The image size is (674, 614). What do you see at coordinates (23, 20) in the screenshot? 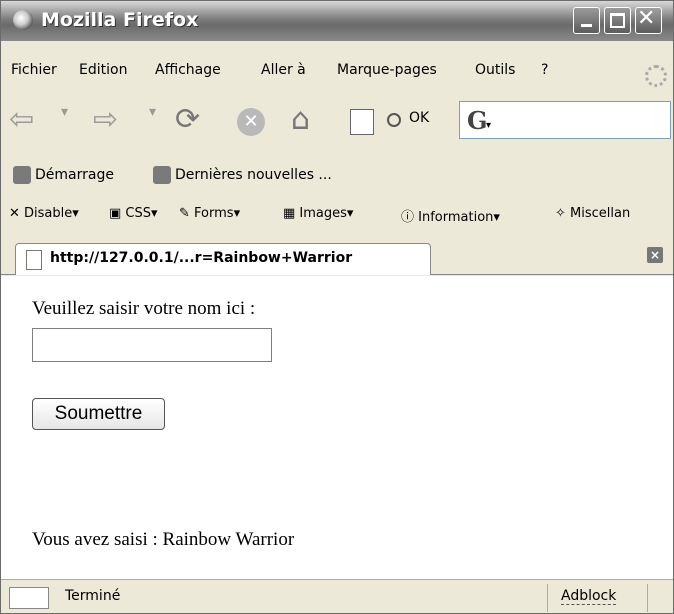
I see `firefox-icon` at bounding box center [23, 20].